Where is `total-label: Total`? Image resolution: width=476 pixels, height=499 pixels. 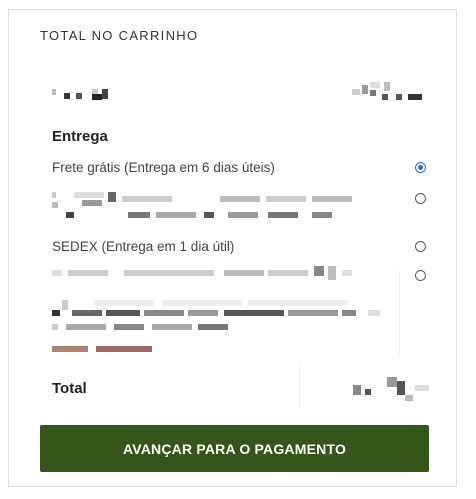 total-label: Total is located at coordinates (69, 388).